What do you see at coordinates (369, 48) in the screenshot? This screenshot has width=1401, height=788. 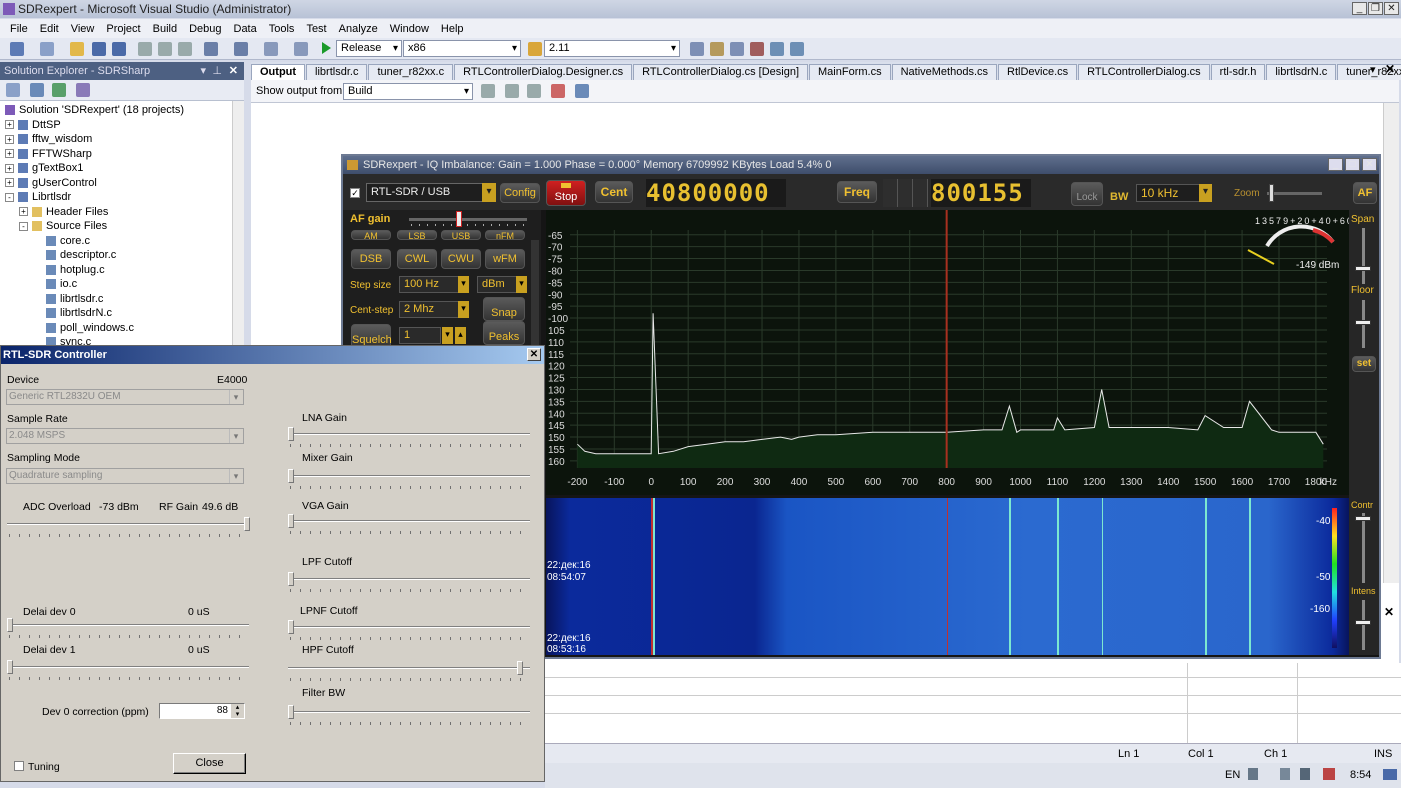 I see `config-select: Release` at bounding box center [369, 48].